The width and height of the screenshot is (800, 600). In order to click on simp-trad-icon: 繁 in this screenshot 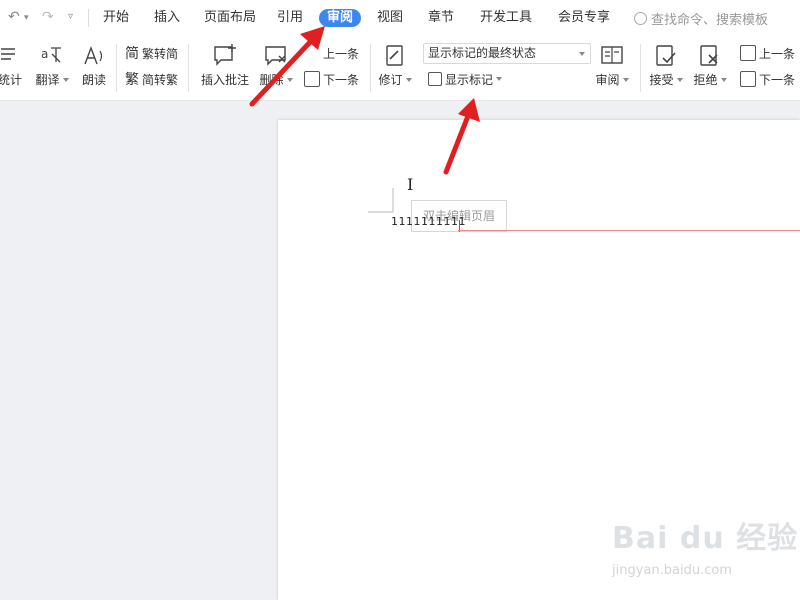, I will do `click(132, 80)`.